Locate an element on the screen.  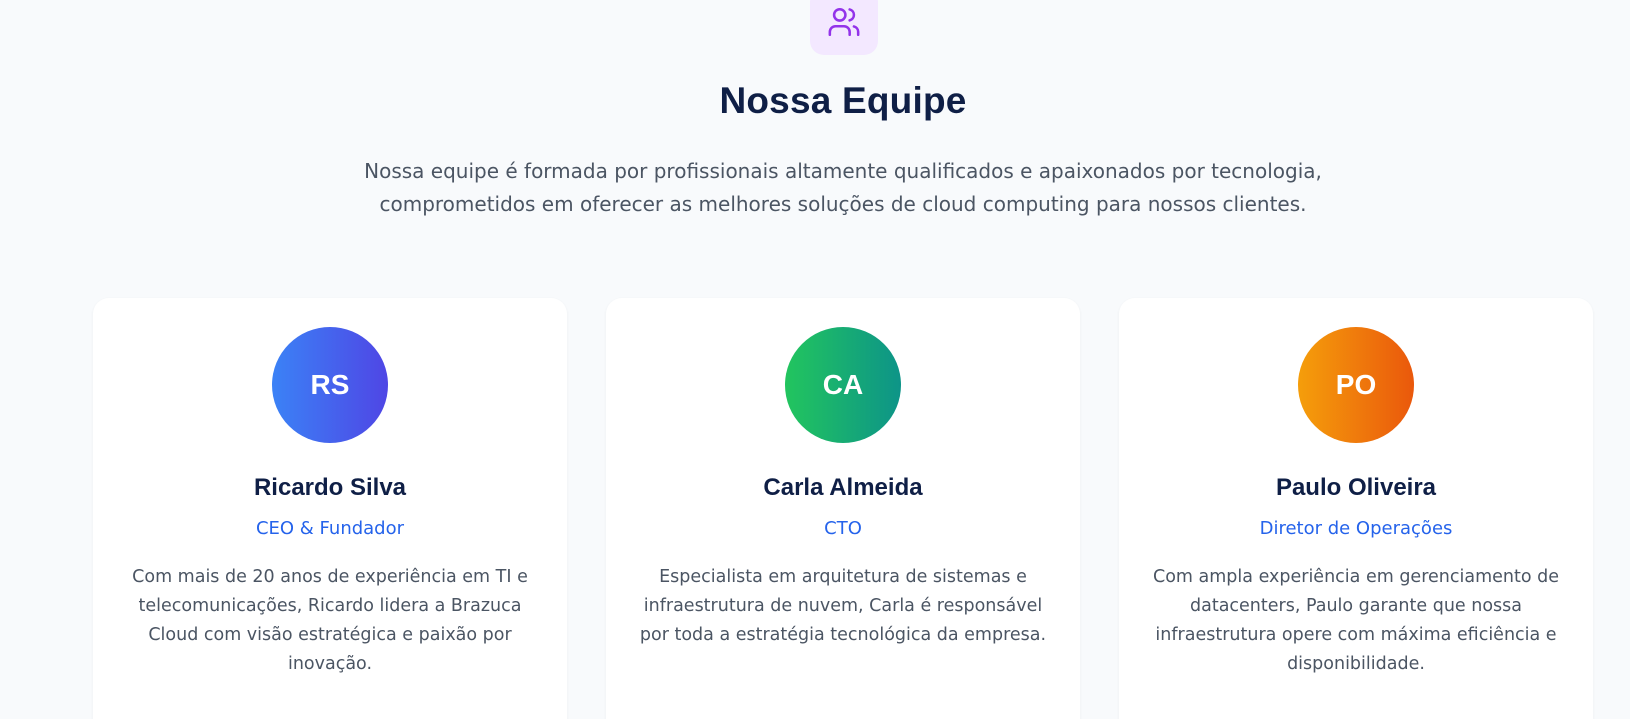
users-icon is located at coordinates (844, 21).